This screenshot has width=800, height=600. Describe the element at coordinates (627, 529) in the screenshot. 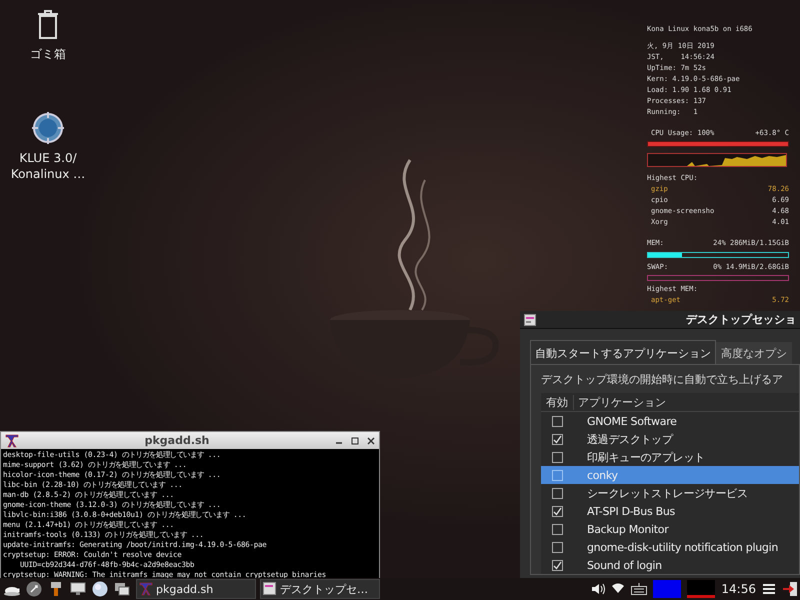

I see `application-name: Backup Monitor` at that location.